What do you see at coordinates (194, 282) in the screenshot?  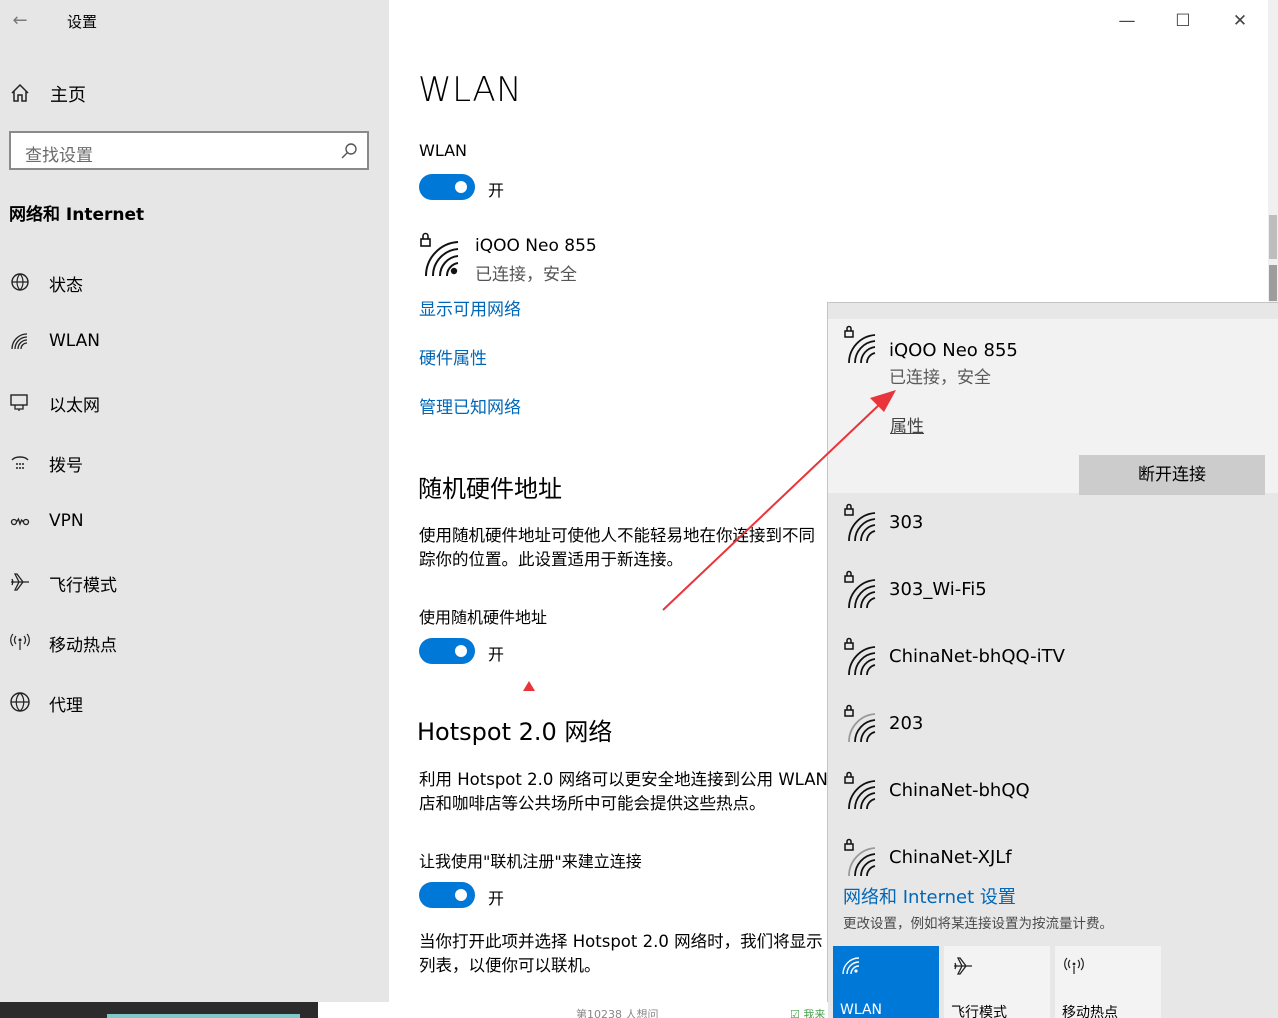 I see `sidebar-item-status: 状态` at bounding box center [194, 282].